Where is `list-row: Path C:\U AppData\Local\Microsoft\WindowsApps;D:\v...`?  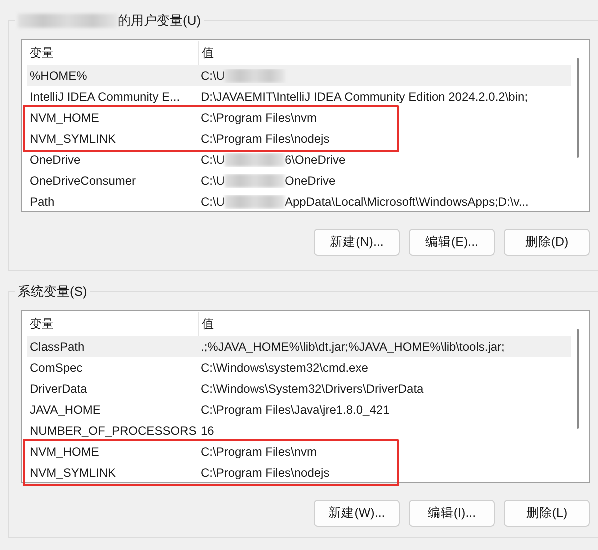
list-row: Path C:\U AppData\Local\Microsoft\WindowsApps;D:\v... is located at coordinates (299, 201).